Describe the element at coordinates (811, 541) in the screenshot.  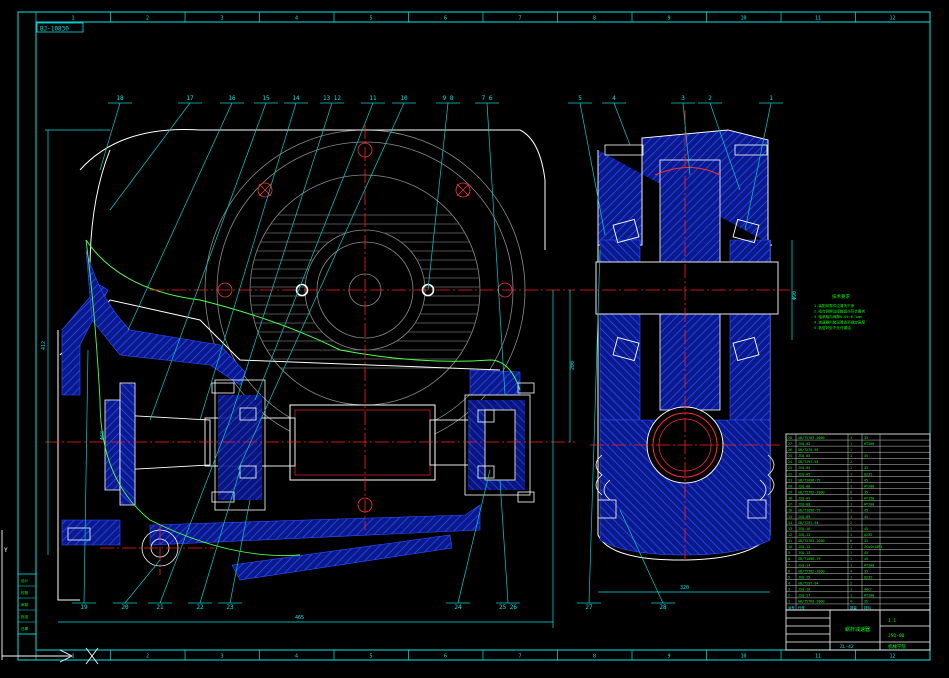
I see `parts-cell: GB/T5783-2000` at that location.